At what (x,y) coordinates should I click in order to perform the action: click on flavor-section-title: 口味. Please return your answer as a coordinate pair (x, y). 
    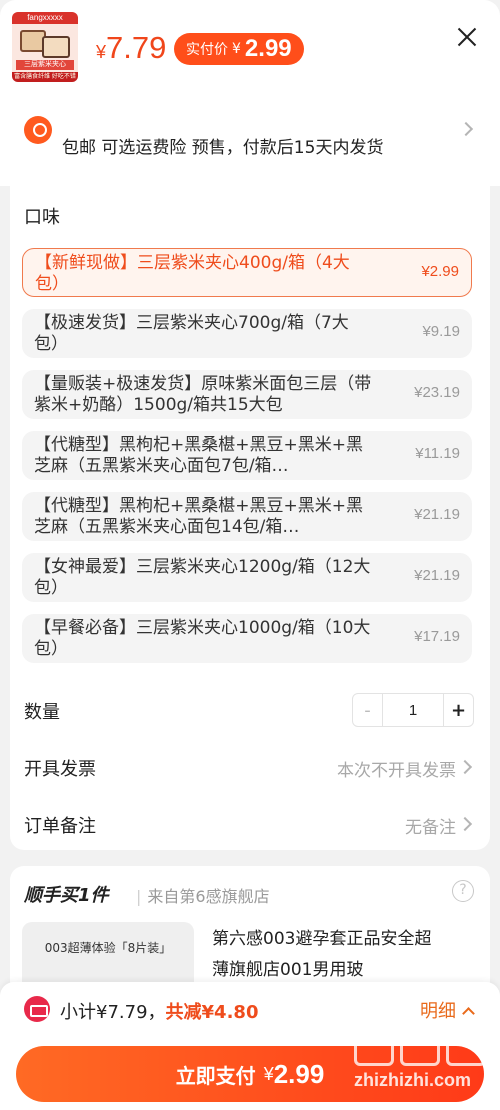
    Looking at the image, I should click on (42, 217).